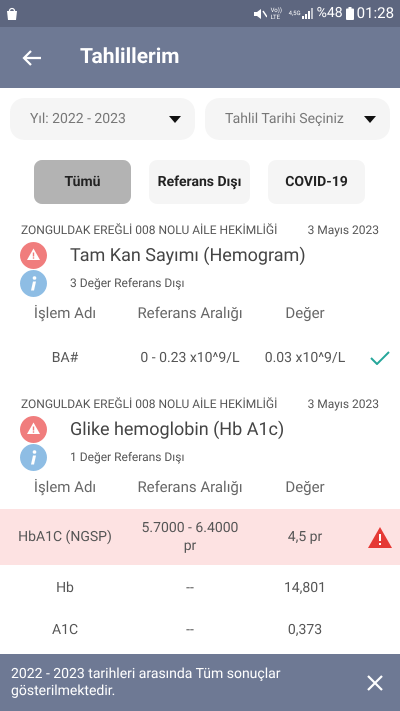  Describe the element at coordinates (190, 358) in the screenshot. I see `table-cell-text: 0 - 0.23 x10^9/L` at that location.